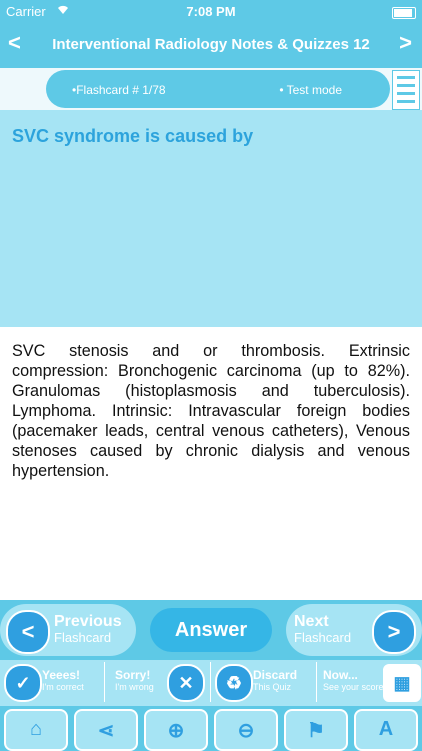  I want to click on next-text: Next, so click(311, 621).